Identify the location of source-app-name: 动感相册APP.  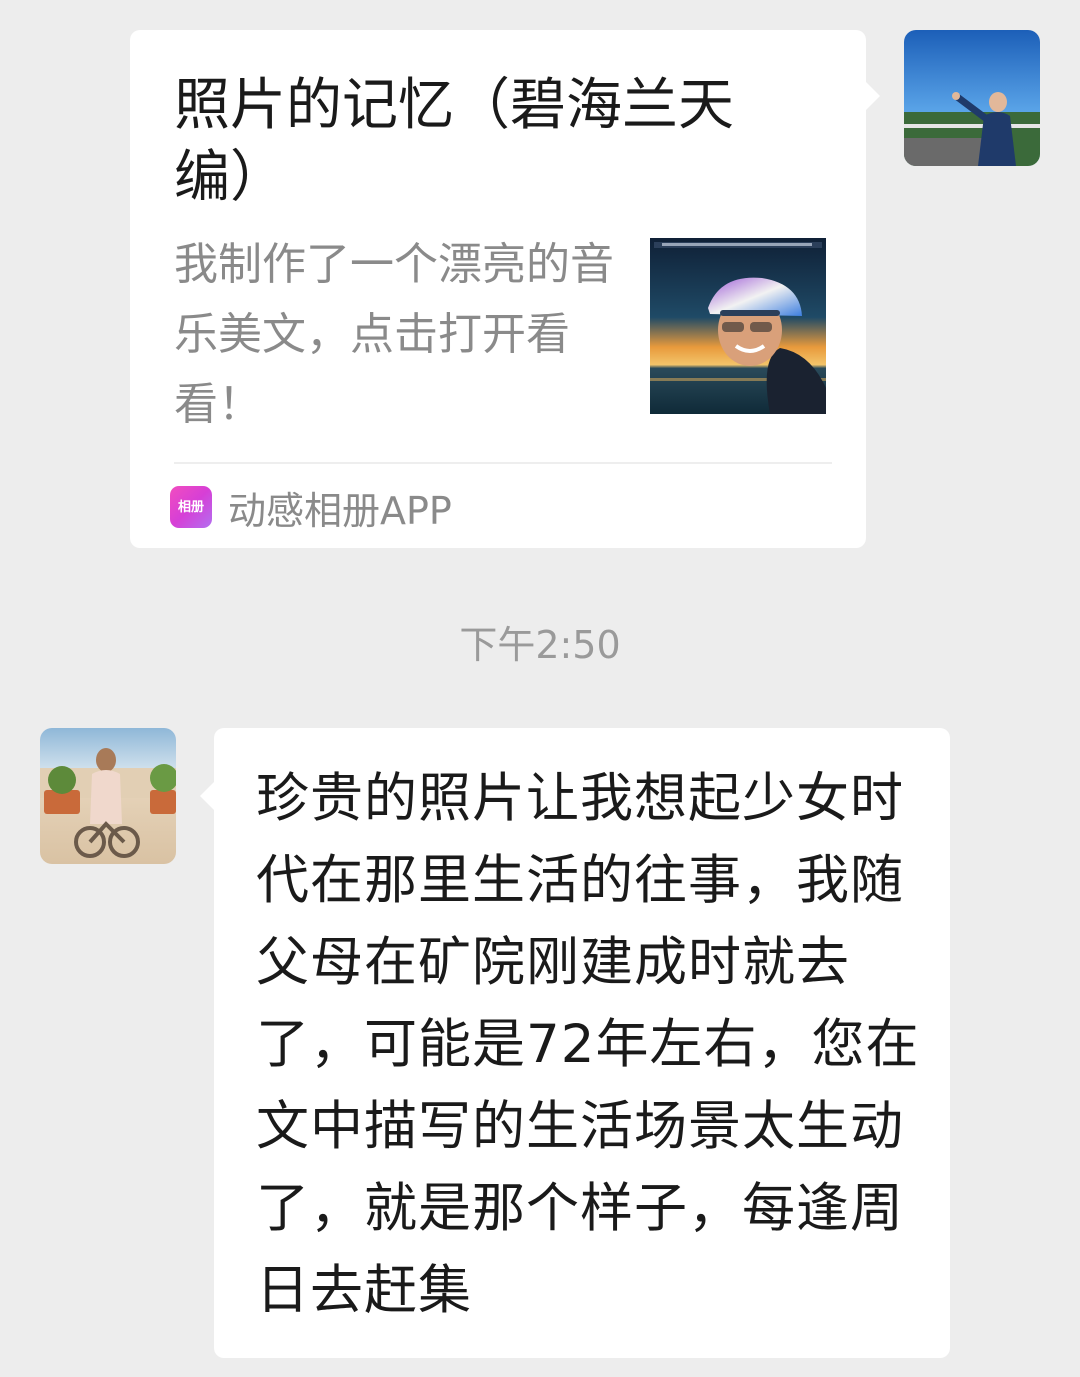
(340, 510).